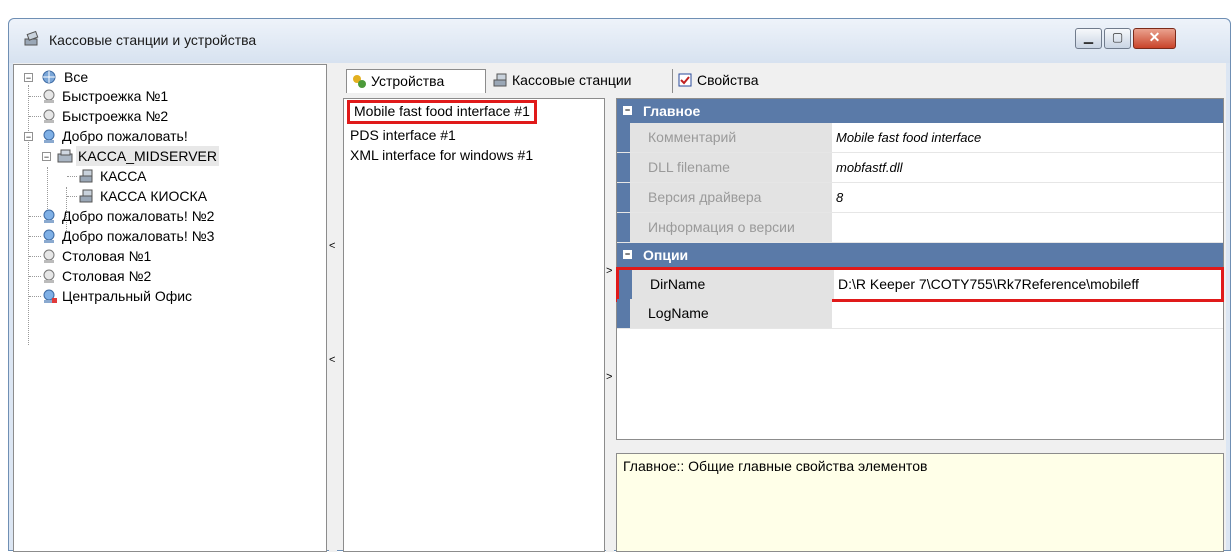 This screenshot has width=1231, height=552. I want to click on tree-item-label: Быстроежка №1, so click(115, 96).